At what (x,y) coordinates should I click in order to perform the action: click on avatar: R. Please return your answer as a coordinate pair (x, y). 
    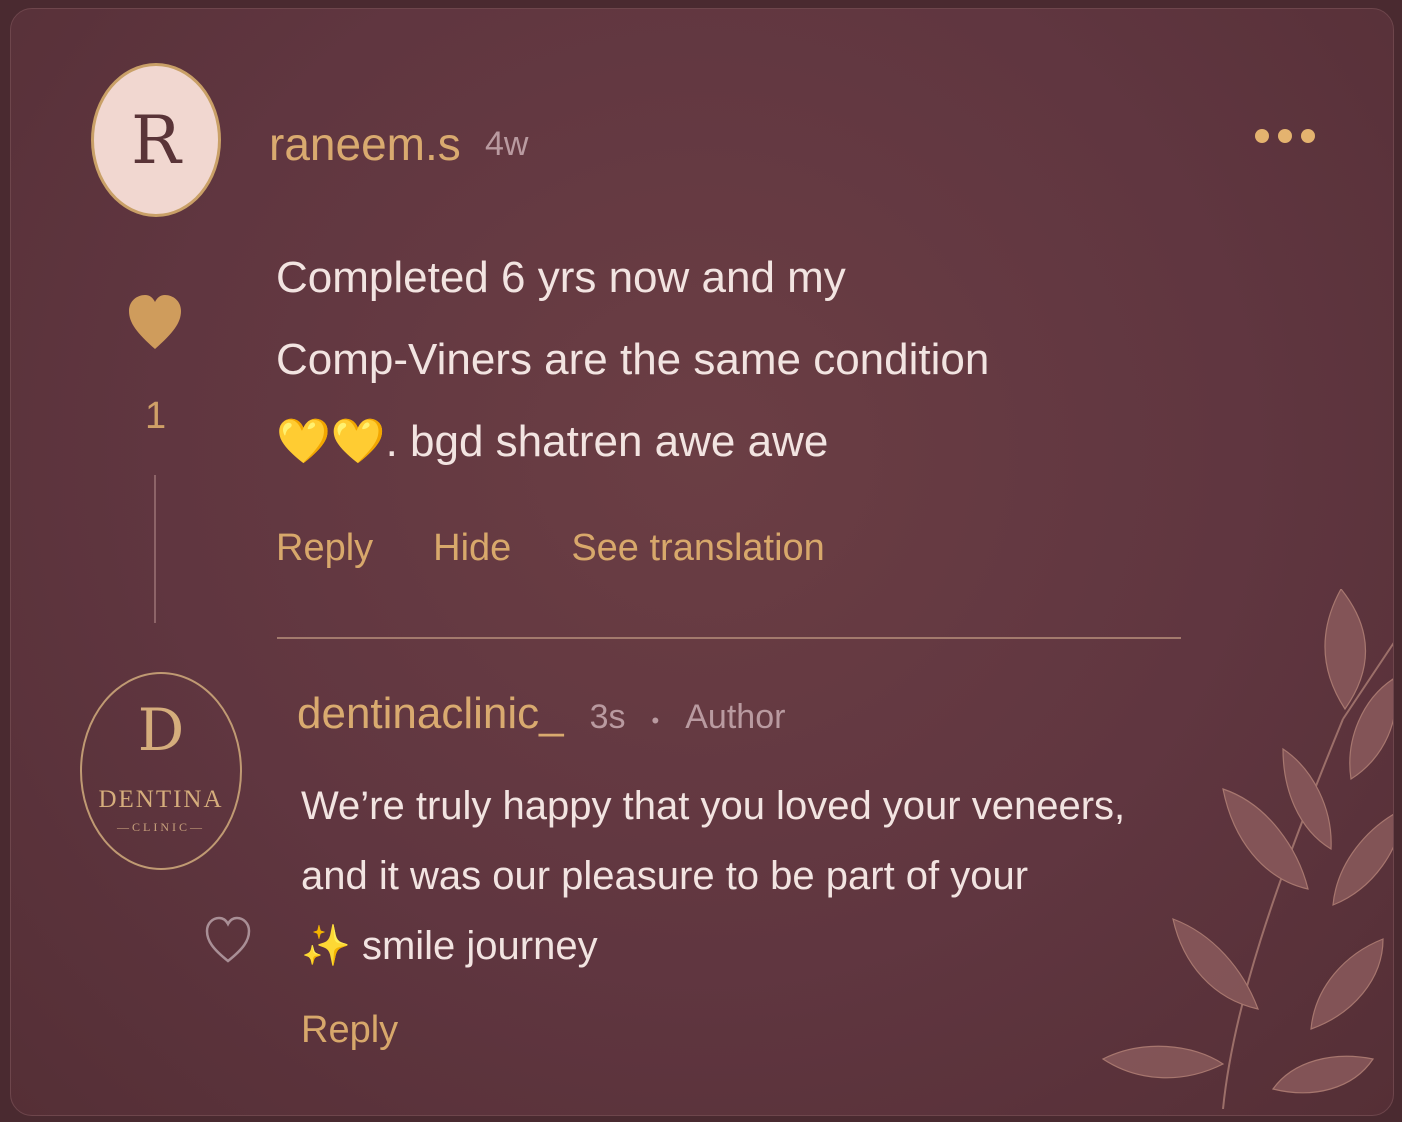
    Looking at the image, I should click on (156, 140).